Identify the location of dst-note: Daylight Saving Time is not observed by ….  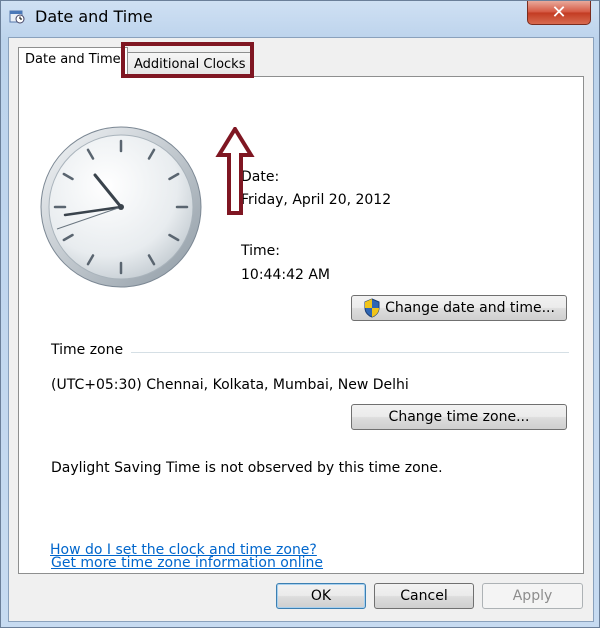
(247, 468).